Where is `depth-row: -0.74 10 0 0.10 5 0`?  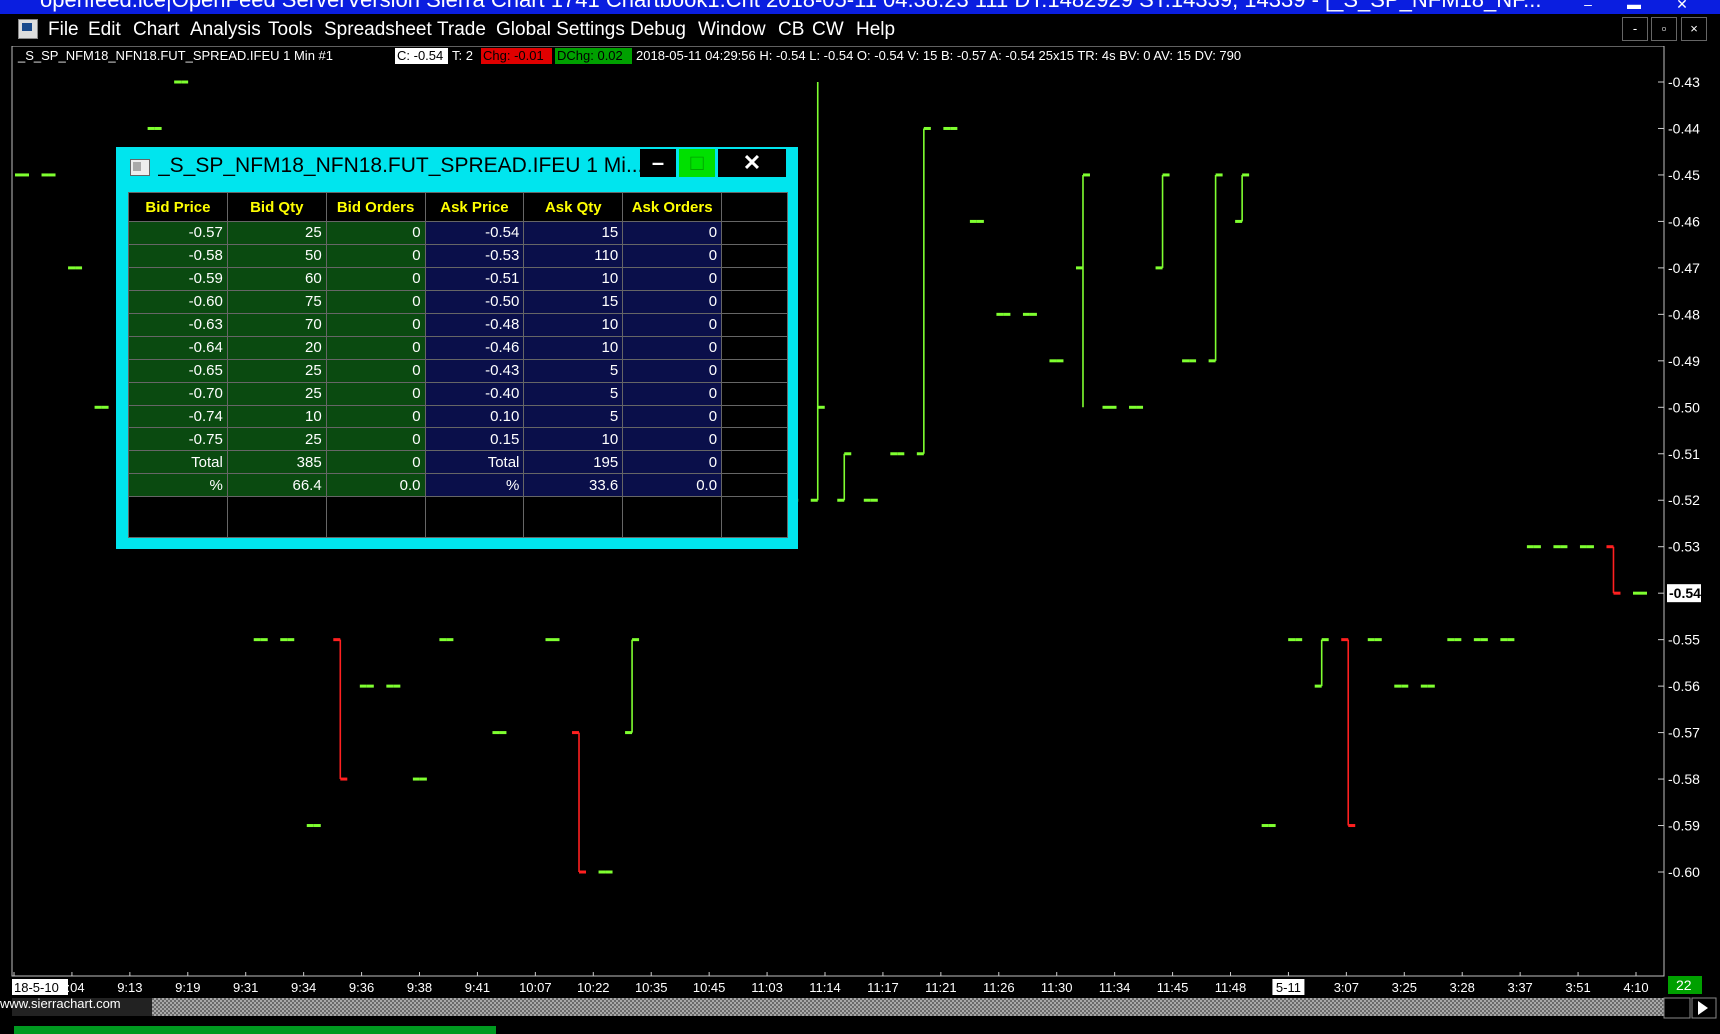
depth-row: -0.74 10 0 0.10 5 0 is located at coordinates (458, 416).